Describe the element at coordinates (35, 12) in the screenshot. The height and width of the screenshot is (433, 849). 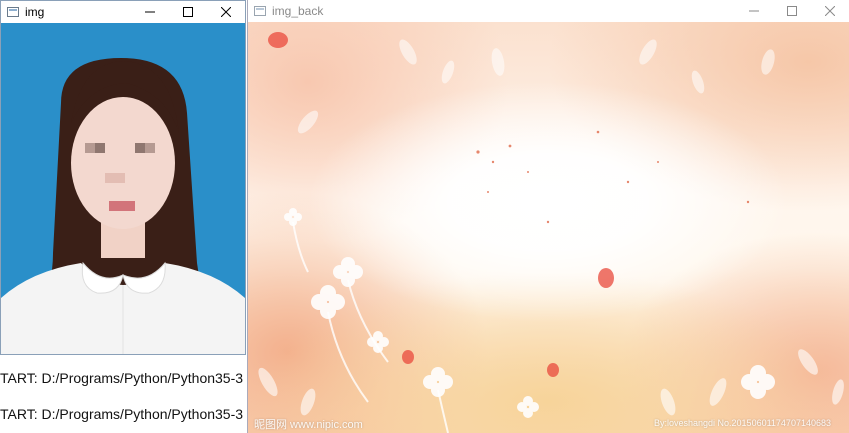
I see `window-title: img` at that location.